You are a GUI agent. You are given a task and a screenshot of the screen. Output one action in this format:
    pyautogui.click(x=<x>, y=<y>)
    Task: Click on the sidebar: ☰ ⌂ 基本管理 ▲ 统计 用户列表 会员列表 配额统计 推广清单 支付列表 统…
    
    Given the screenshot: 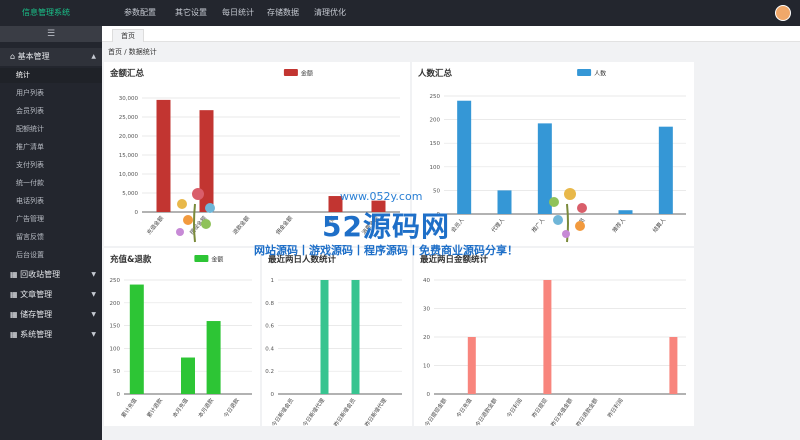 What is the action you would take?
    pyautogui.click(x=51, y=233)
    